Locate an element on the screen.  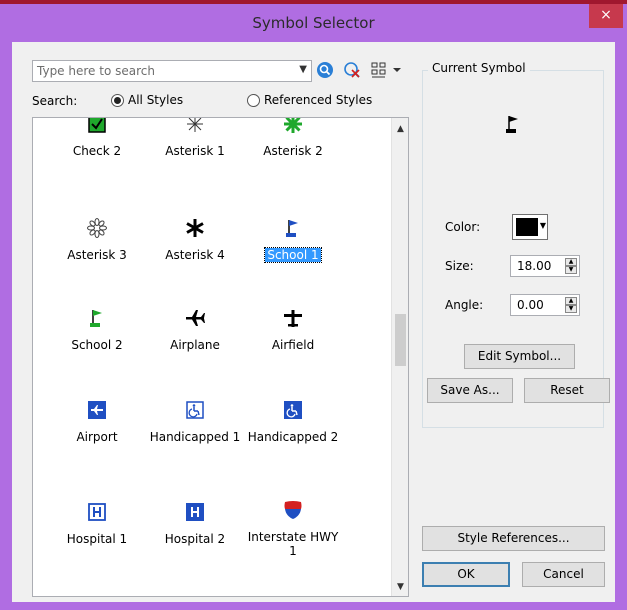
color-picker: ▼ is located at coordinates (530, 227).